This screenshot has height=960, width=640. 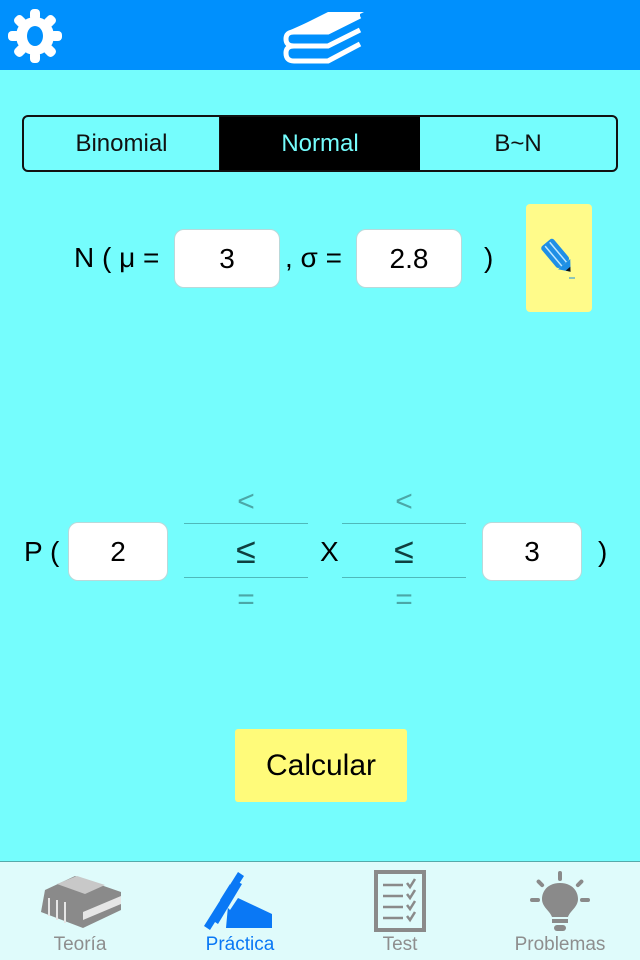 I want to click on tab-label: Práctica, so click(x=240, y=944).